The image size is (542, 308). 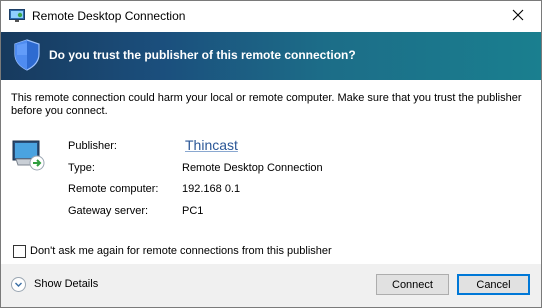 What do you see at coordinates (109, 16) in the screenshot?
I see `window-title: Remote Desktop Connection` at bounding box center [109, 16].